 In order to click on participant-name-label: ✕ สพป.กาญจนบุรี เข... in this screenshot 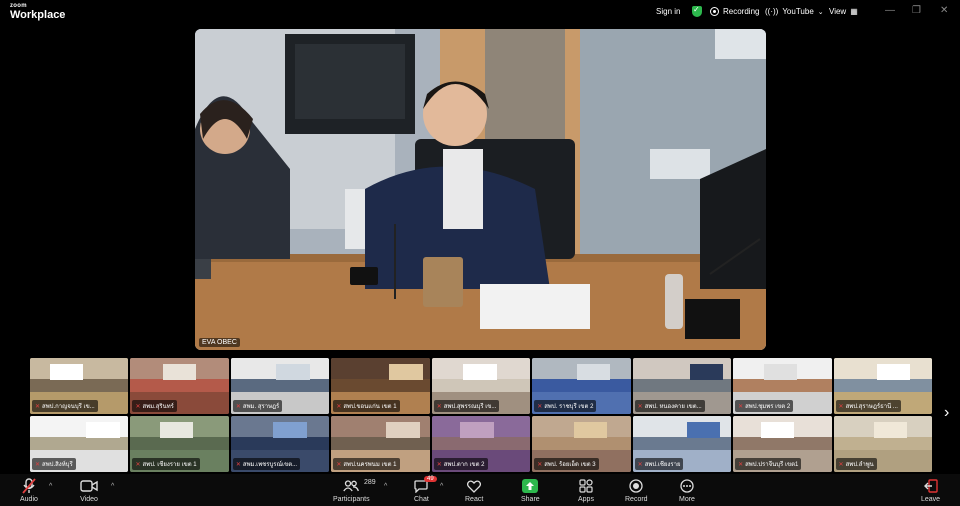, I will do `click(65, 406)`.